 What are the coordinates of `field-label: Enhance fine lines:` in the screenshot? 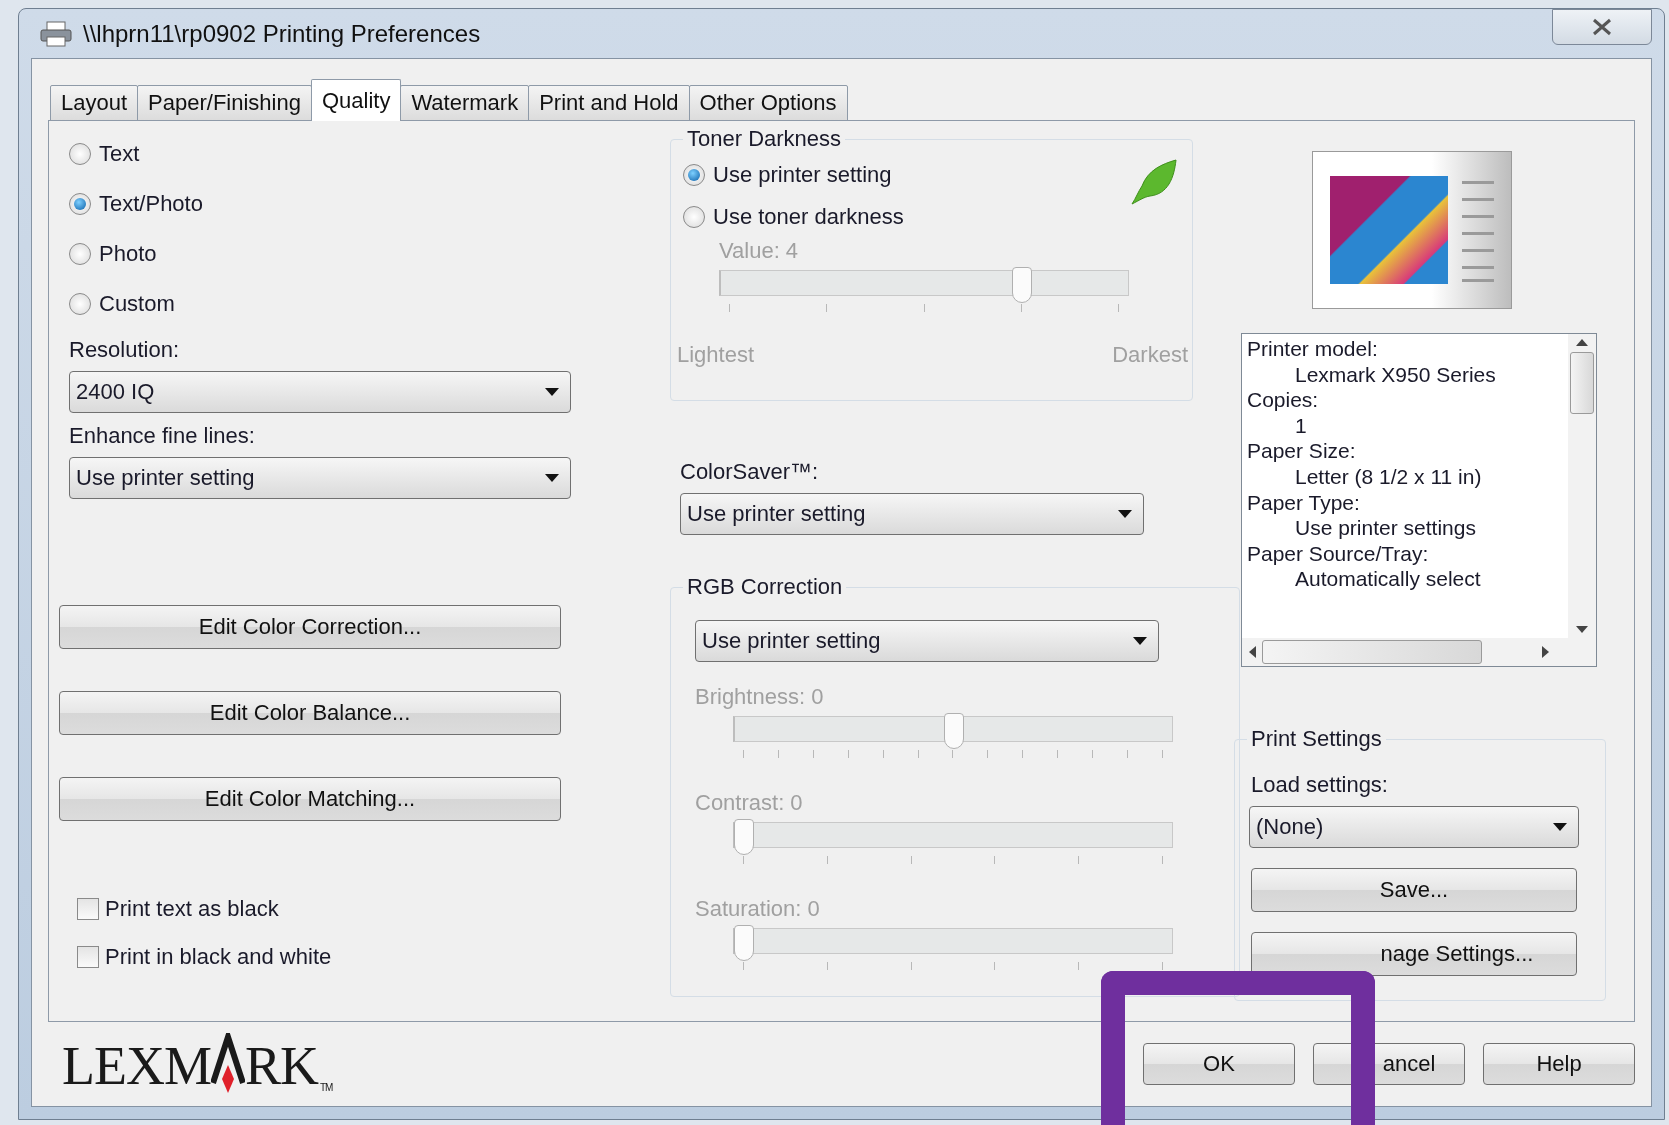 It's located at (162, 436).